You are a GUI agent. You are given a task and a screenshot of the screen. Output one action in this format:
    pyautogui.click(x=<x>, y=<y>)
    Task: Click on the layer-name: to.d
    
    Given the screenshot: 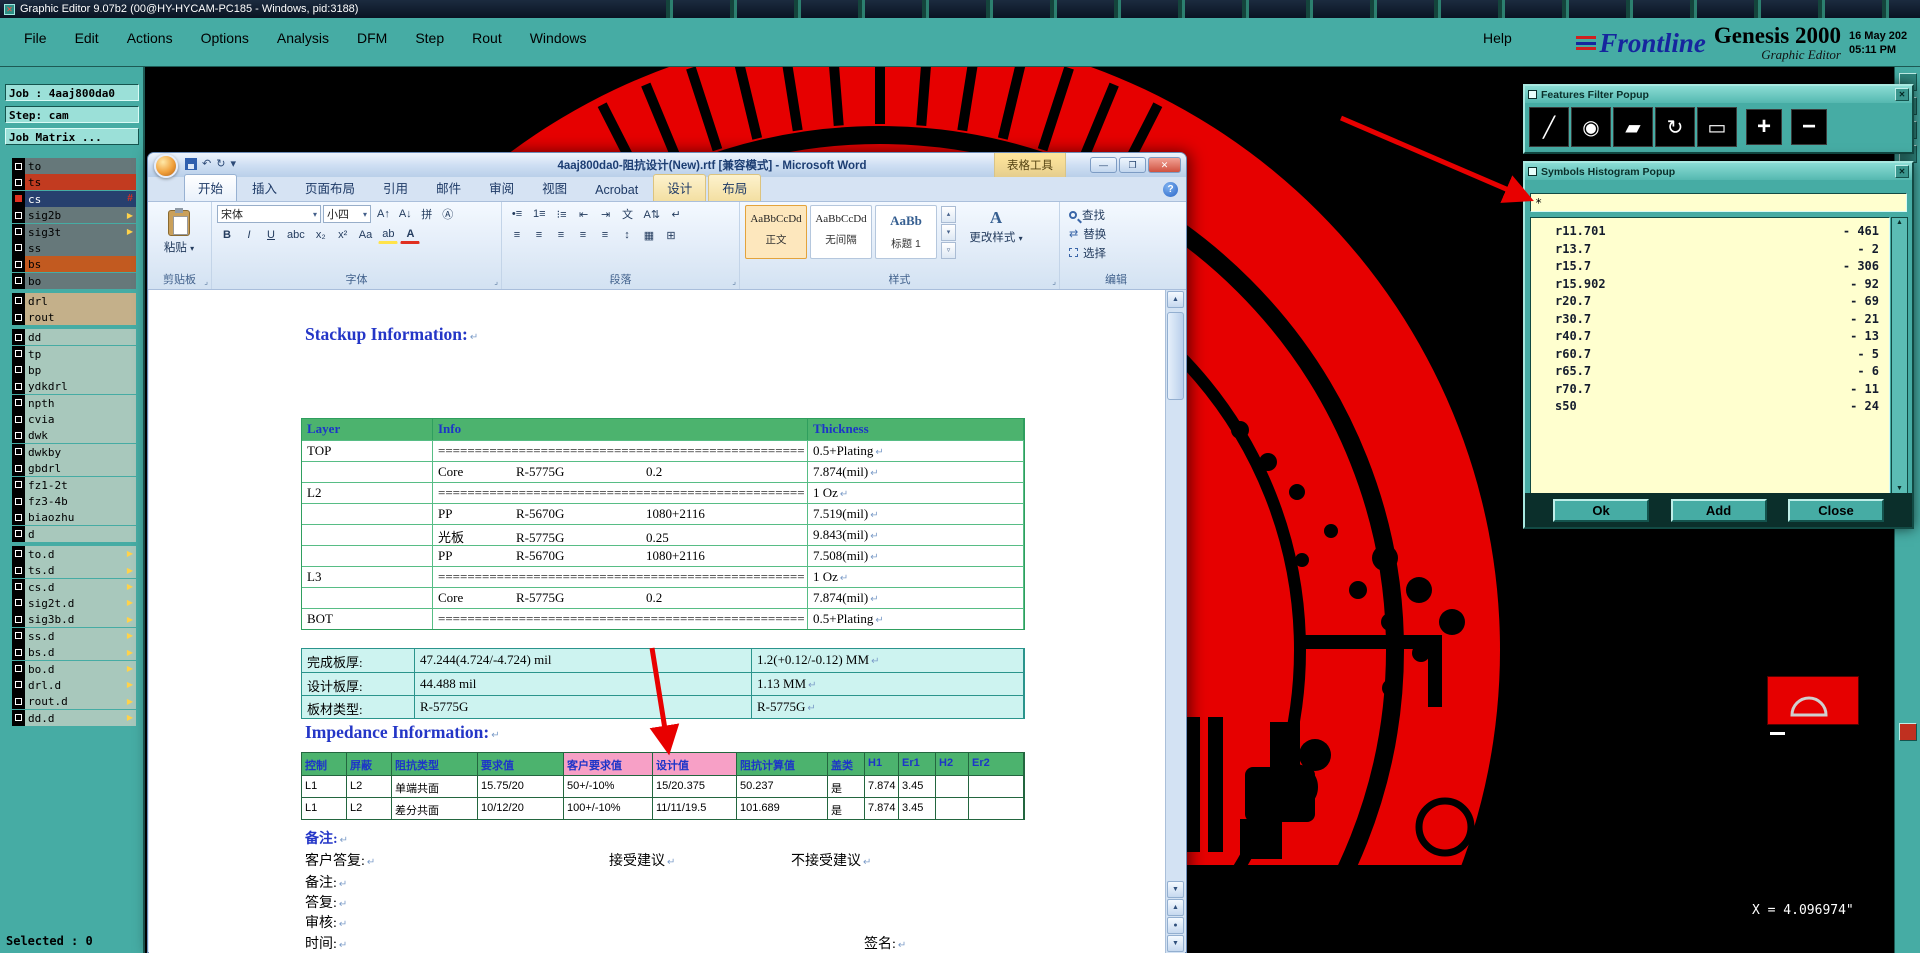 What is the action you would take?
    pyautogui.click(x=74, y=554)
    